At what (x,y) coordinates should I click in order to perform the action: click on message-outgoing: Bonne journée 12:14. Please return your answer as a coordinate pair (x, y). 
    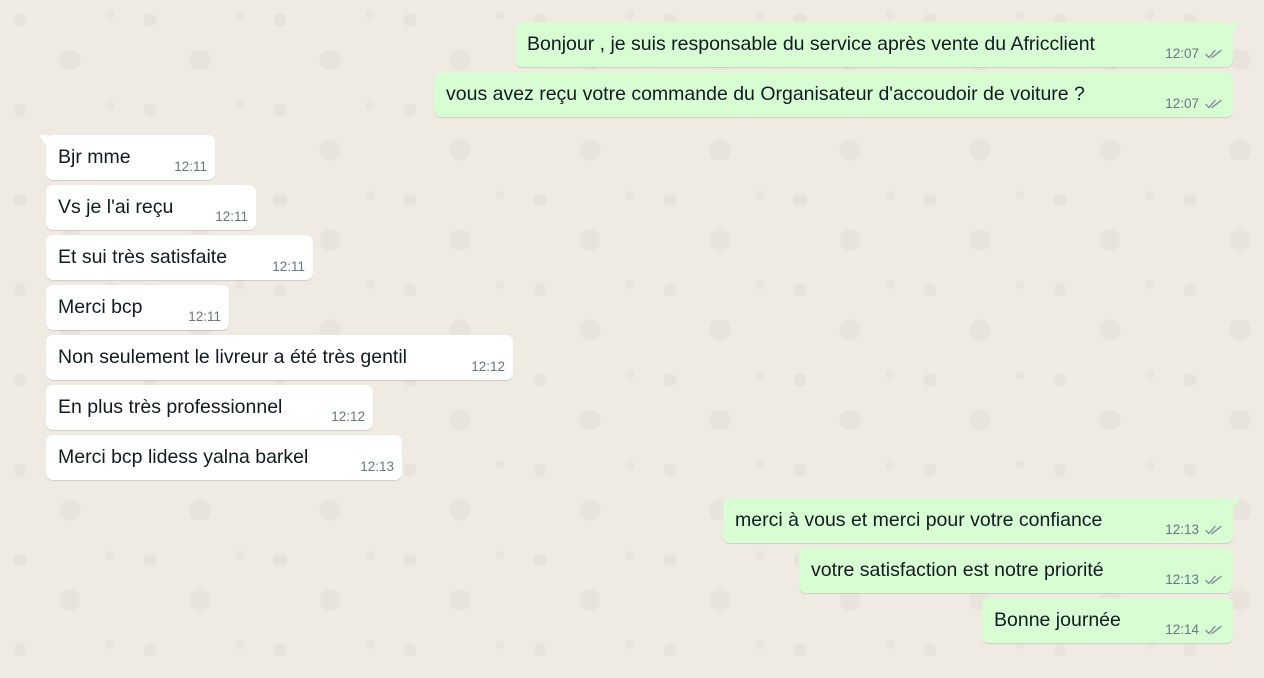
    Looking at the image, I should click on (1107, 620).